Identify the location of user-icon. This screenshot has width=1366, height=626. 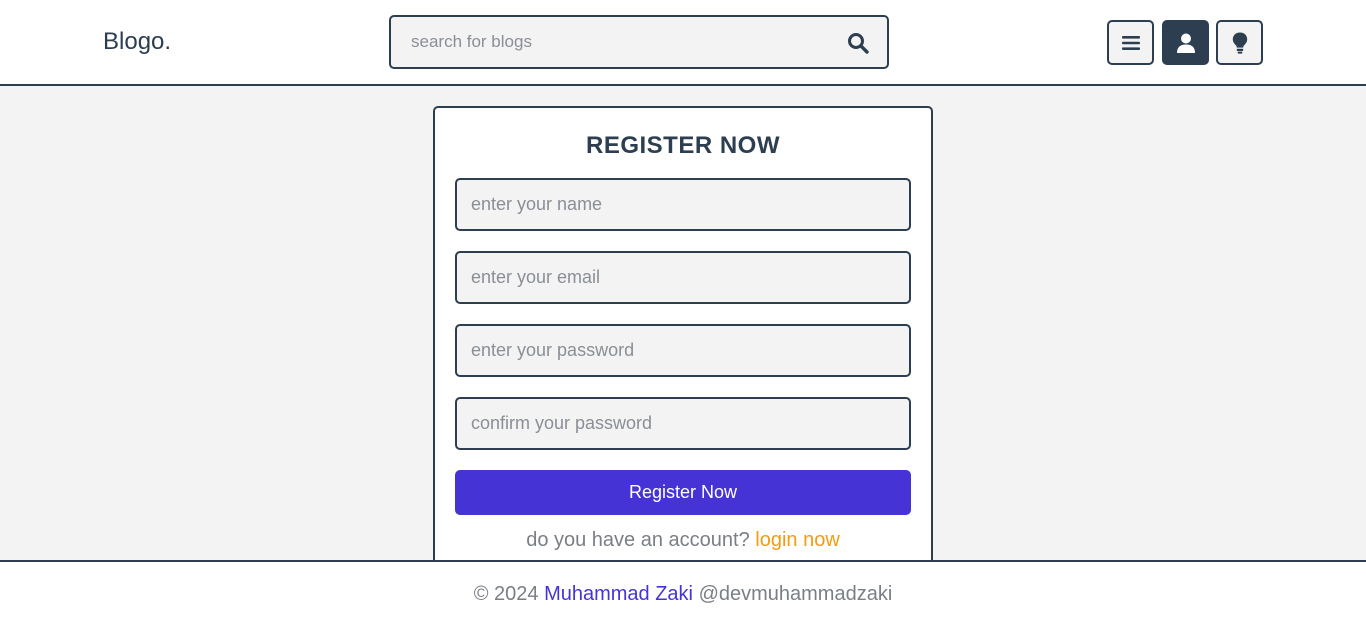
(1185, 43).